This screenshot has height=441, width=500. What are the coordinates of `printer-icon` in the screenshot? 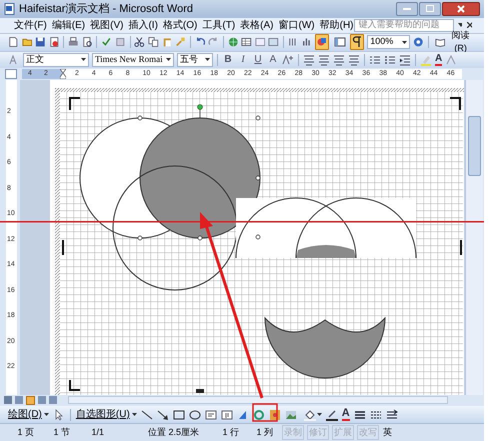 It's located at (73, 42).